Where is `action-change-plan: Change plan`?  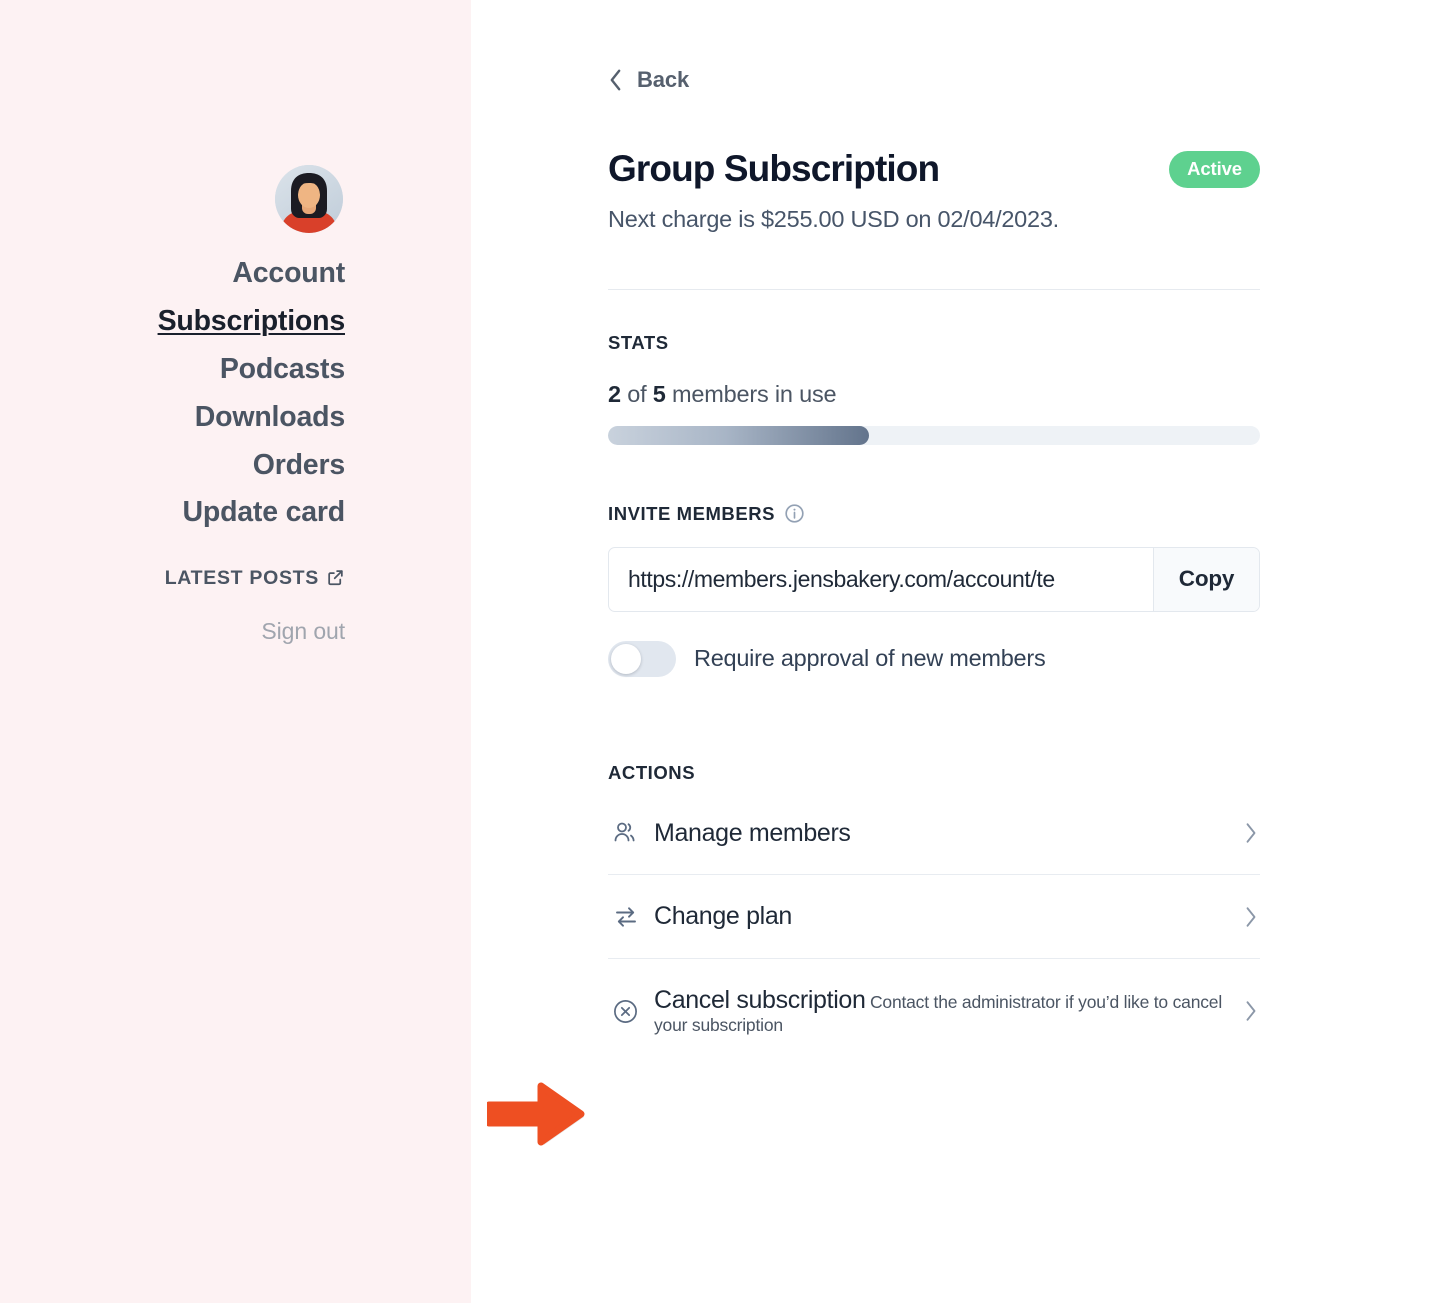 action-change-plan: Change plan is located at coordinates (934, 917).